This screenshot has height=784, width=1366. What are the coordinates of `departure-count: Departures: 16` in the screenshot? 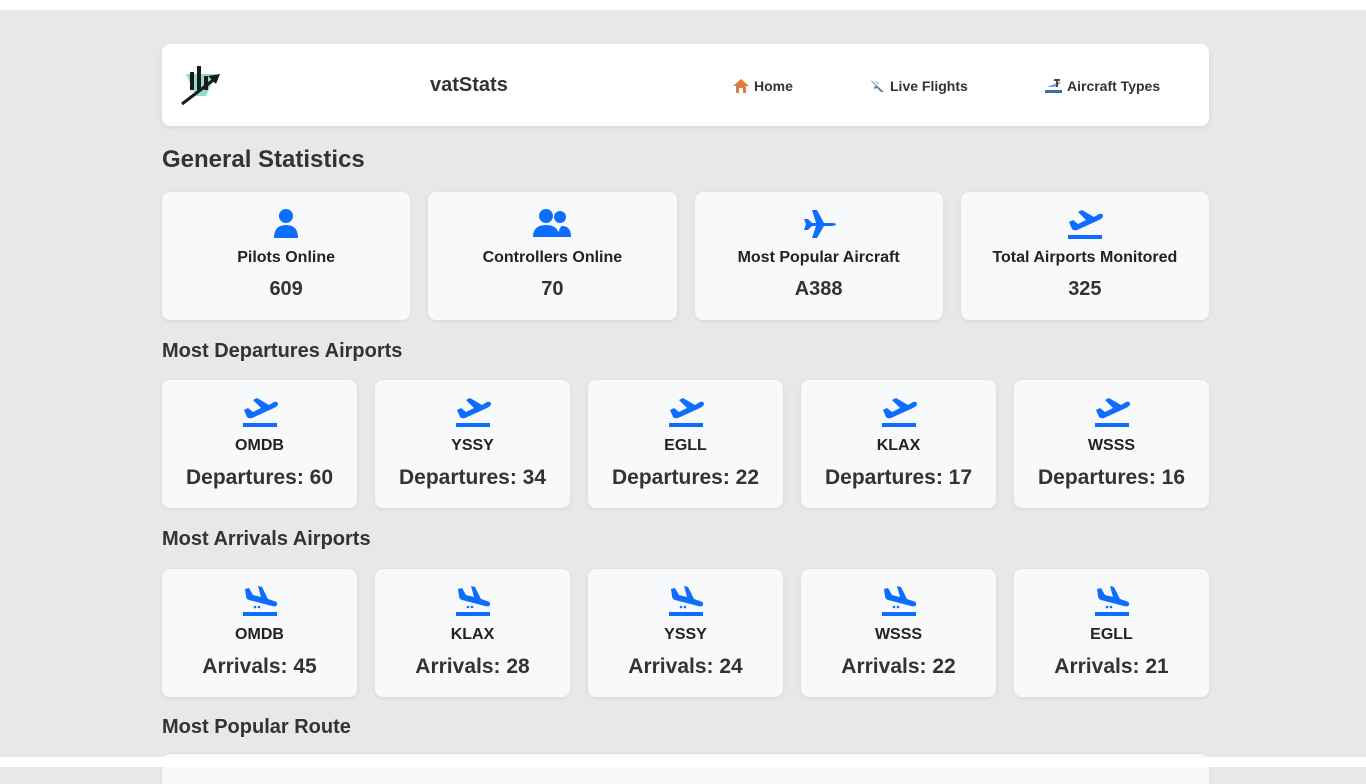 It's located at (1111, 477).